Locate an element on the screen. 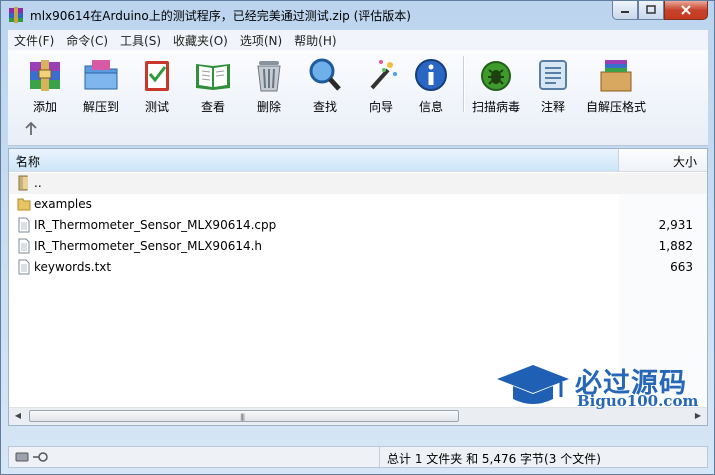  virus-scan-button: 扫描病毒 is located at coordinates (496, 84).